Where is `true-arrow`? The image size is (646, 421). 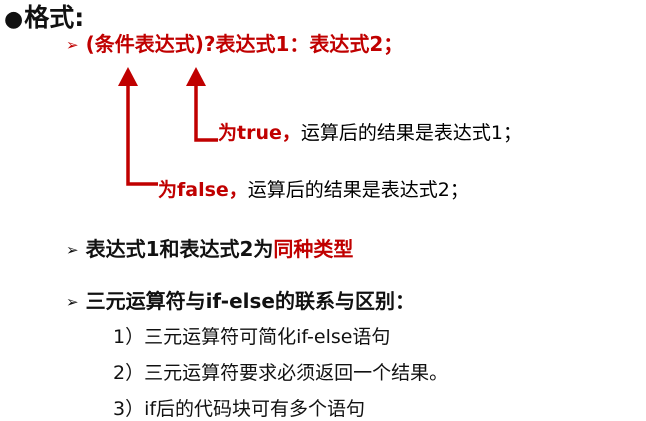 true-arrow is located at coordinates (202, 104).